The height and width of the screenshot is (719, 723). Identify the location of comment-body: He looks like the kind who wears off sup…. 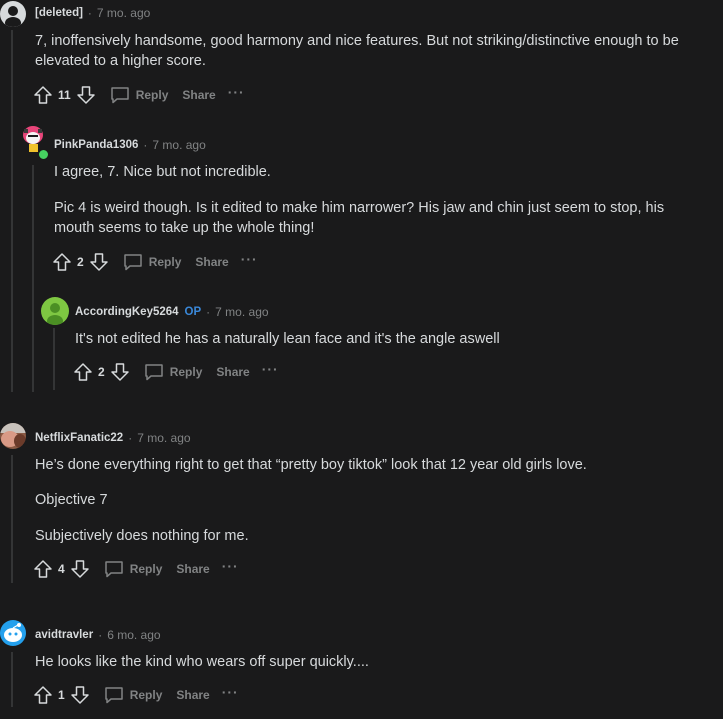
(365, 662).